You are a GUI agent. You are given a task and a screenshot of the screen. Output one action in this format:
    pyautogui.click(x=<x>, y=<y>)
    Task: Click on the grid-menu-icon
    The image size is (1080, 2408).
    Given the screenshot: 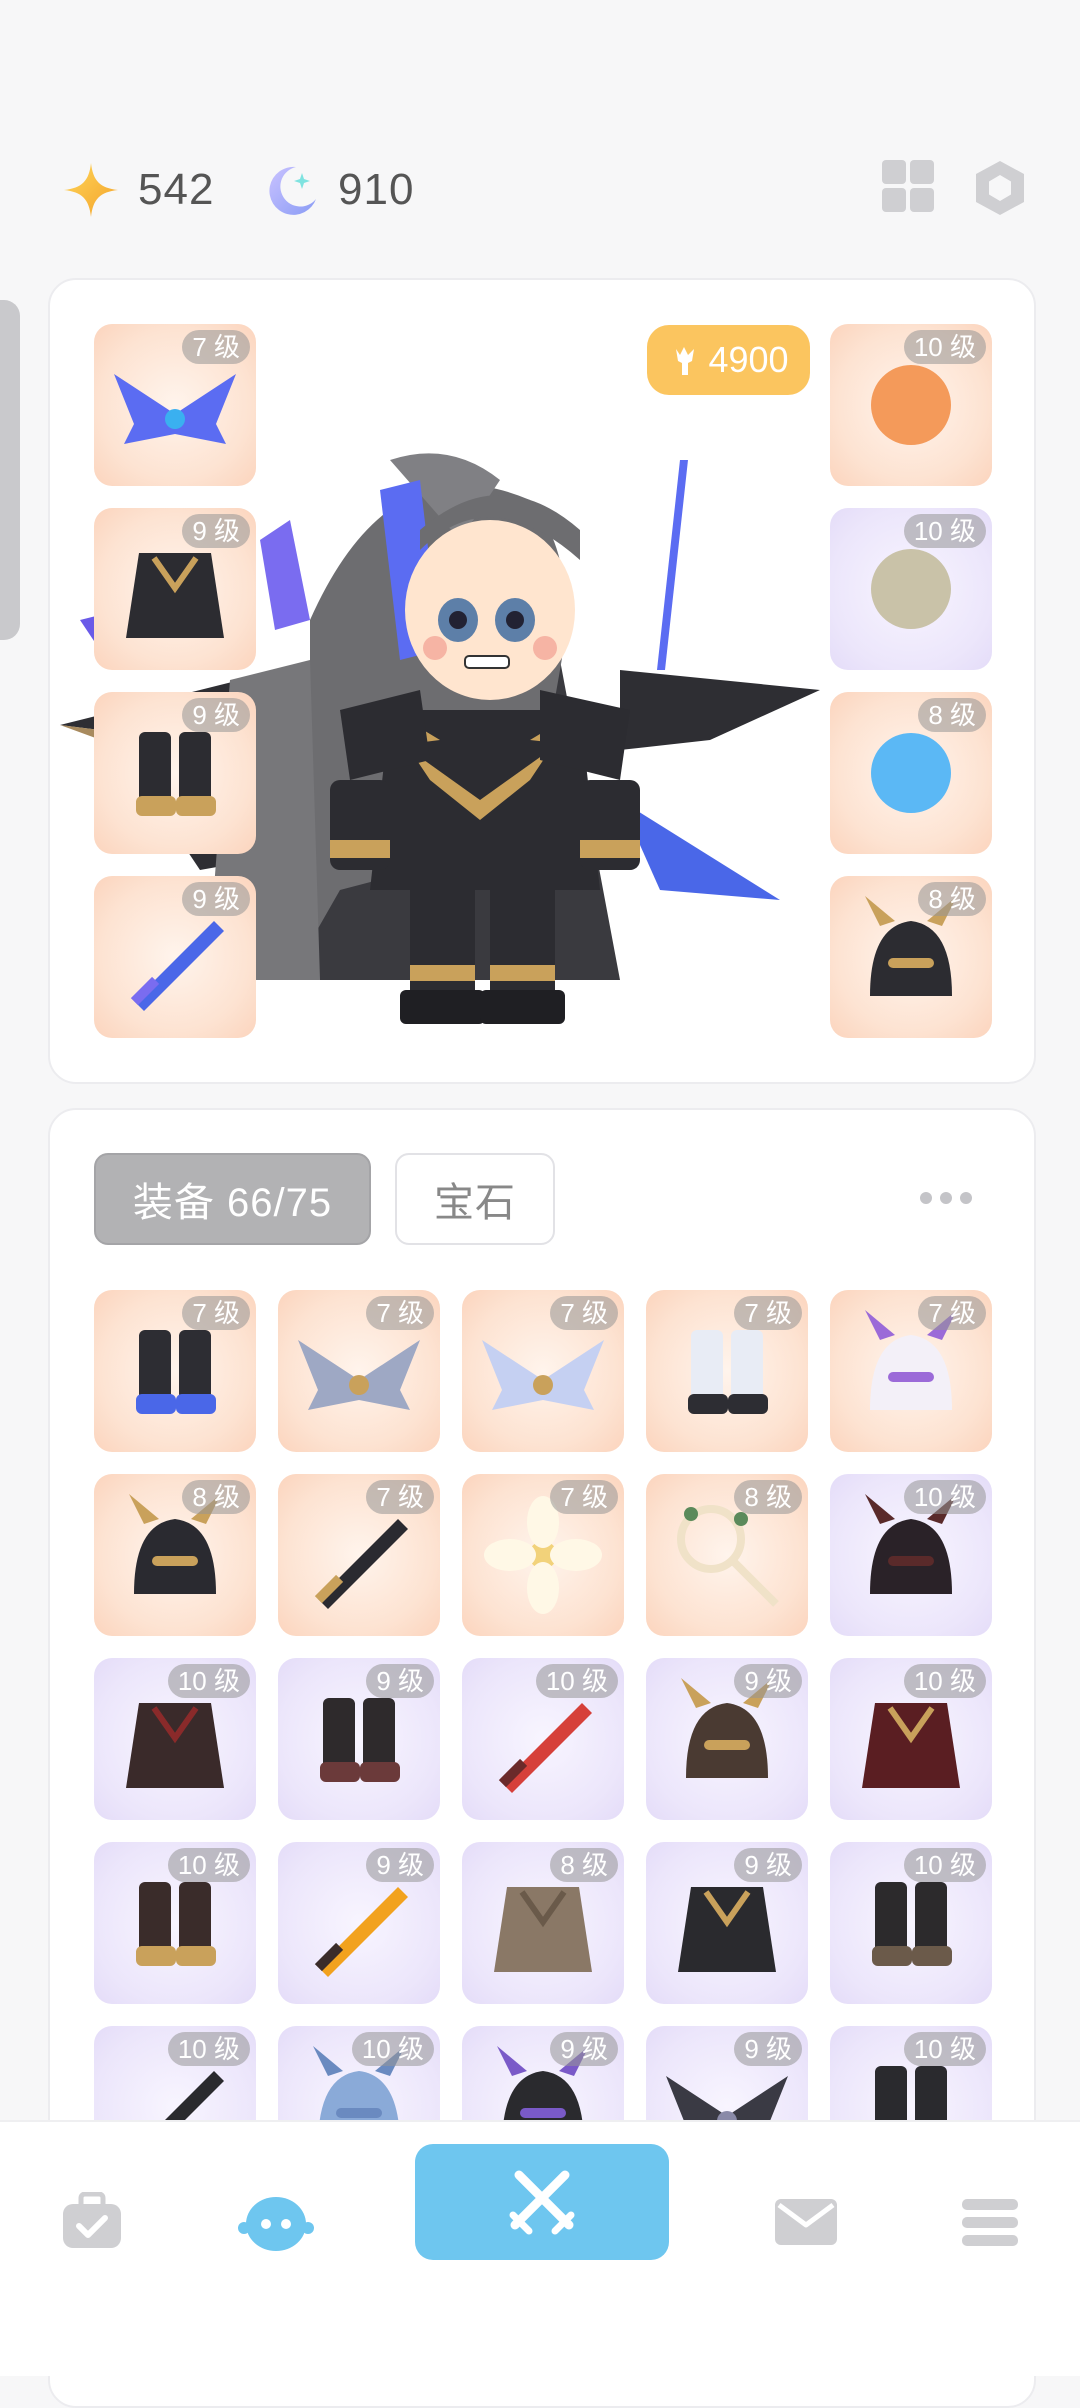 What is the action you would take?
    pyautogui.click(x=912, y=190)
    